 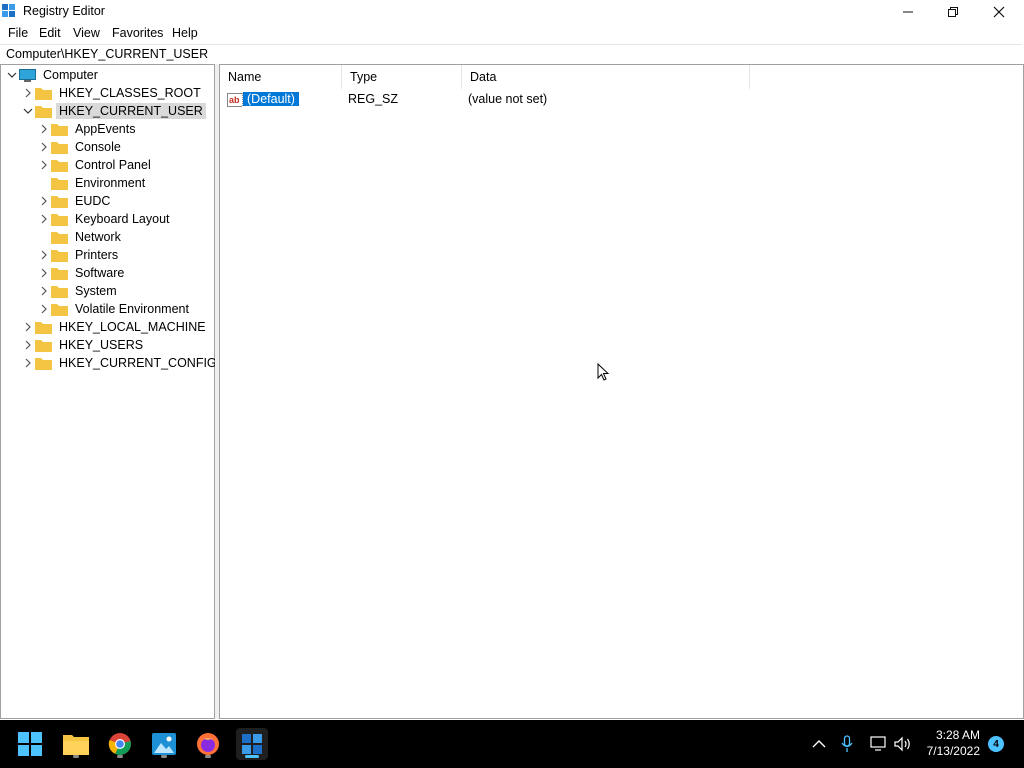 I want to click on windows-start-icon, so click(x=30, y=744).